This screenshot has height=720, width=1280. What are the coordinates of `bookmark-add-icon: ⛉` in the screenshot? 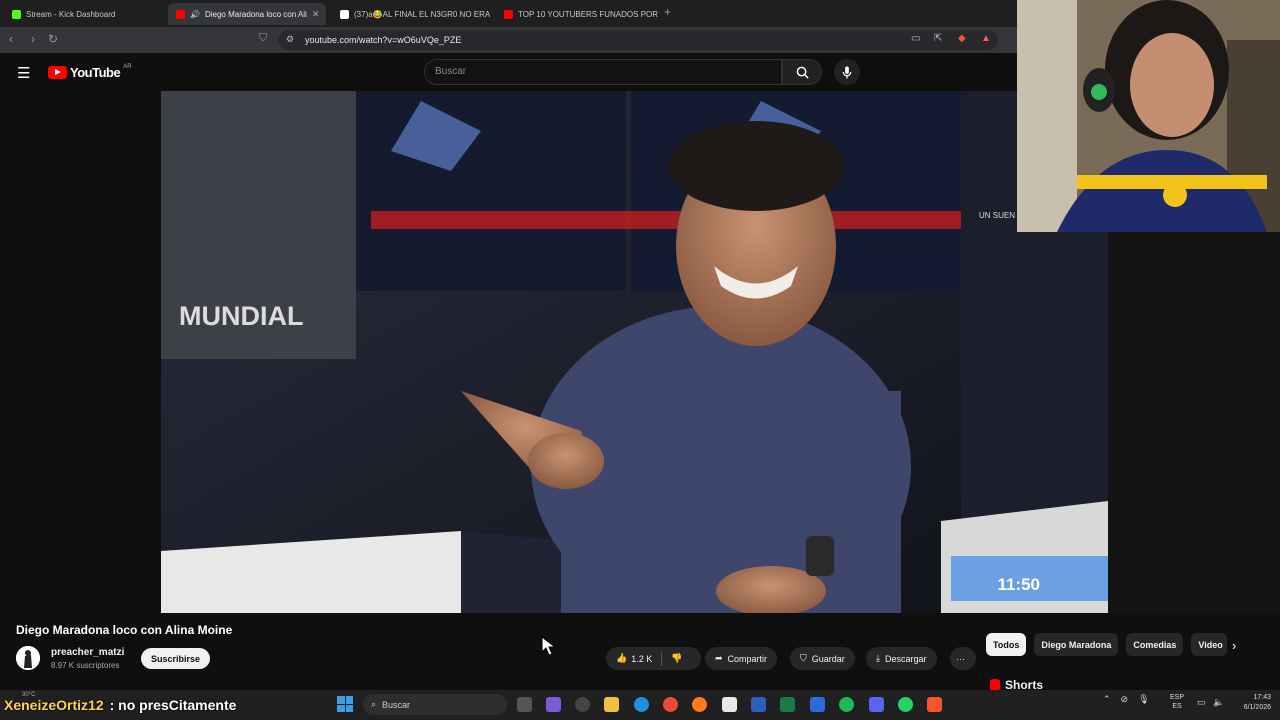 It's located at (803, 658).